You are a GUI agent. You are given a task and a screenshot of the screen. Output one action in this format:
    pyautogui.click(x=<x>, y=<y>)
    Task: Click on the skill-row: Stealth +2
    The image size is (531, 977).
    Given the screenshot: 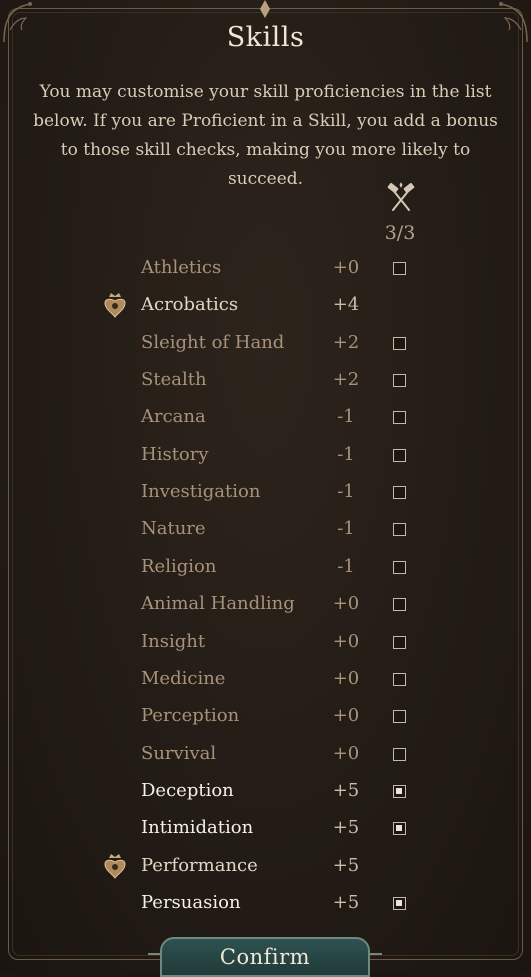 What is the action you would take?
    pyautogui.click(x=265, y=381)
    